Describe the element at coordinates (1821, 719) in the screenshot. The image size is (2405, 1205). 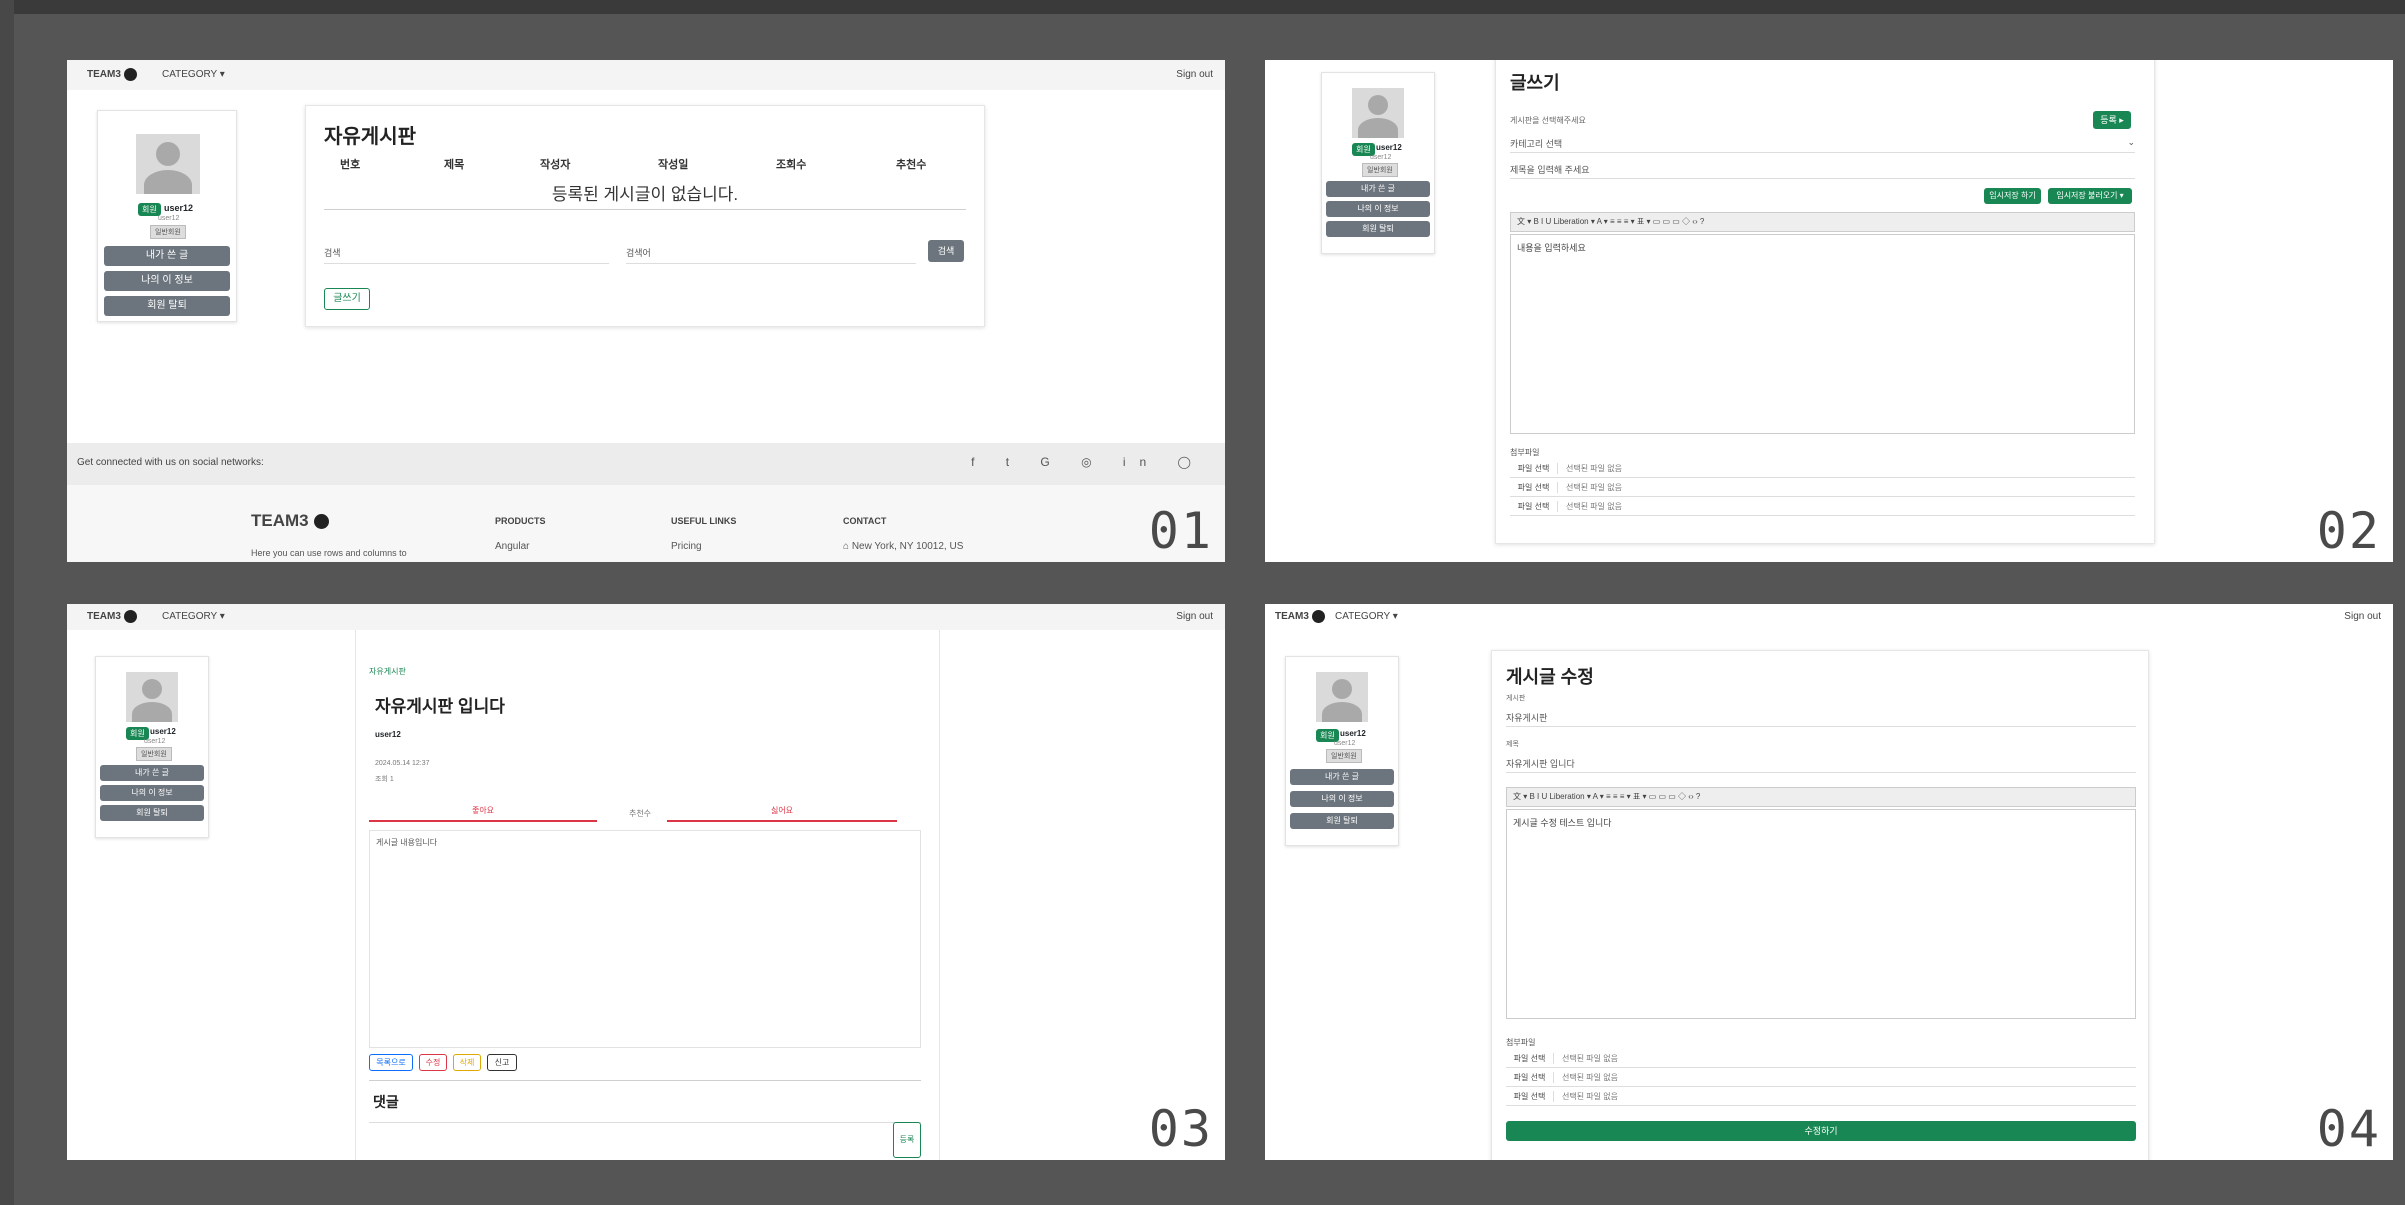
I see `category-select: 자유게시판` at that location.